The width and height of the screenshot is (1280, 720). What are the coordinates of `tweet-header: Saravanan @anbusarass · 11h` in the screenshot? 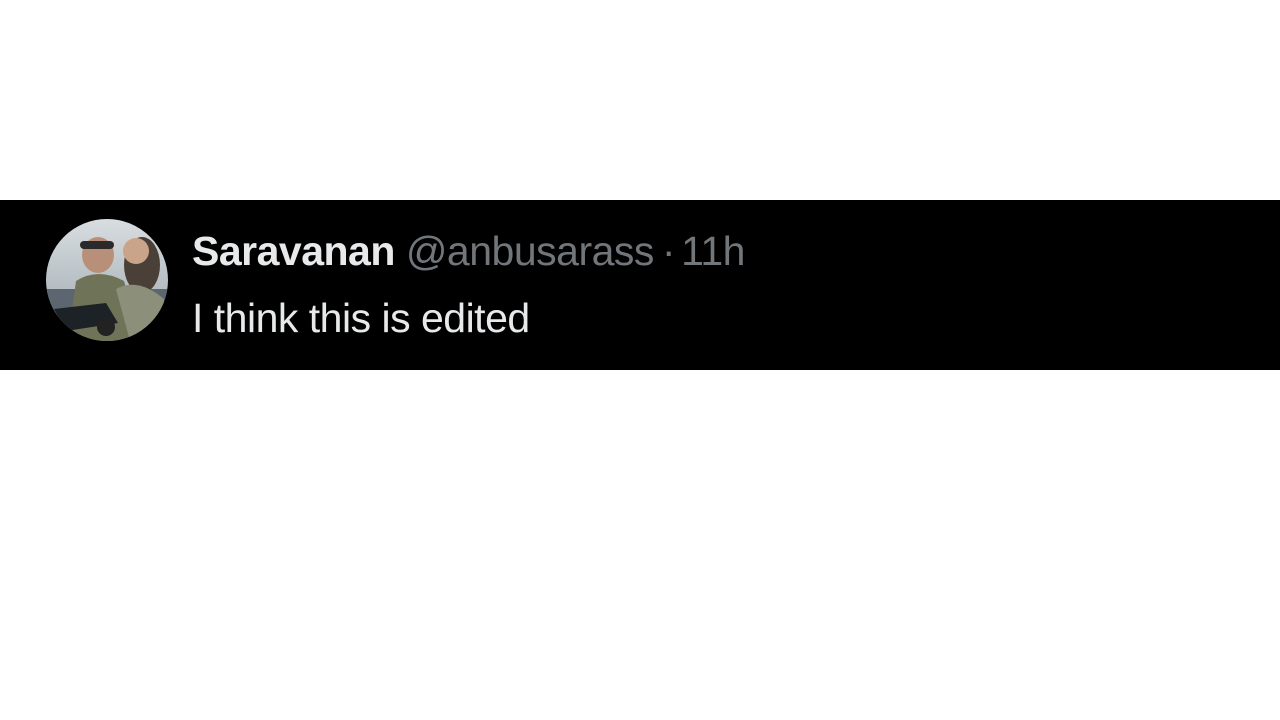 It's located at (468, 251).